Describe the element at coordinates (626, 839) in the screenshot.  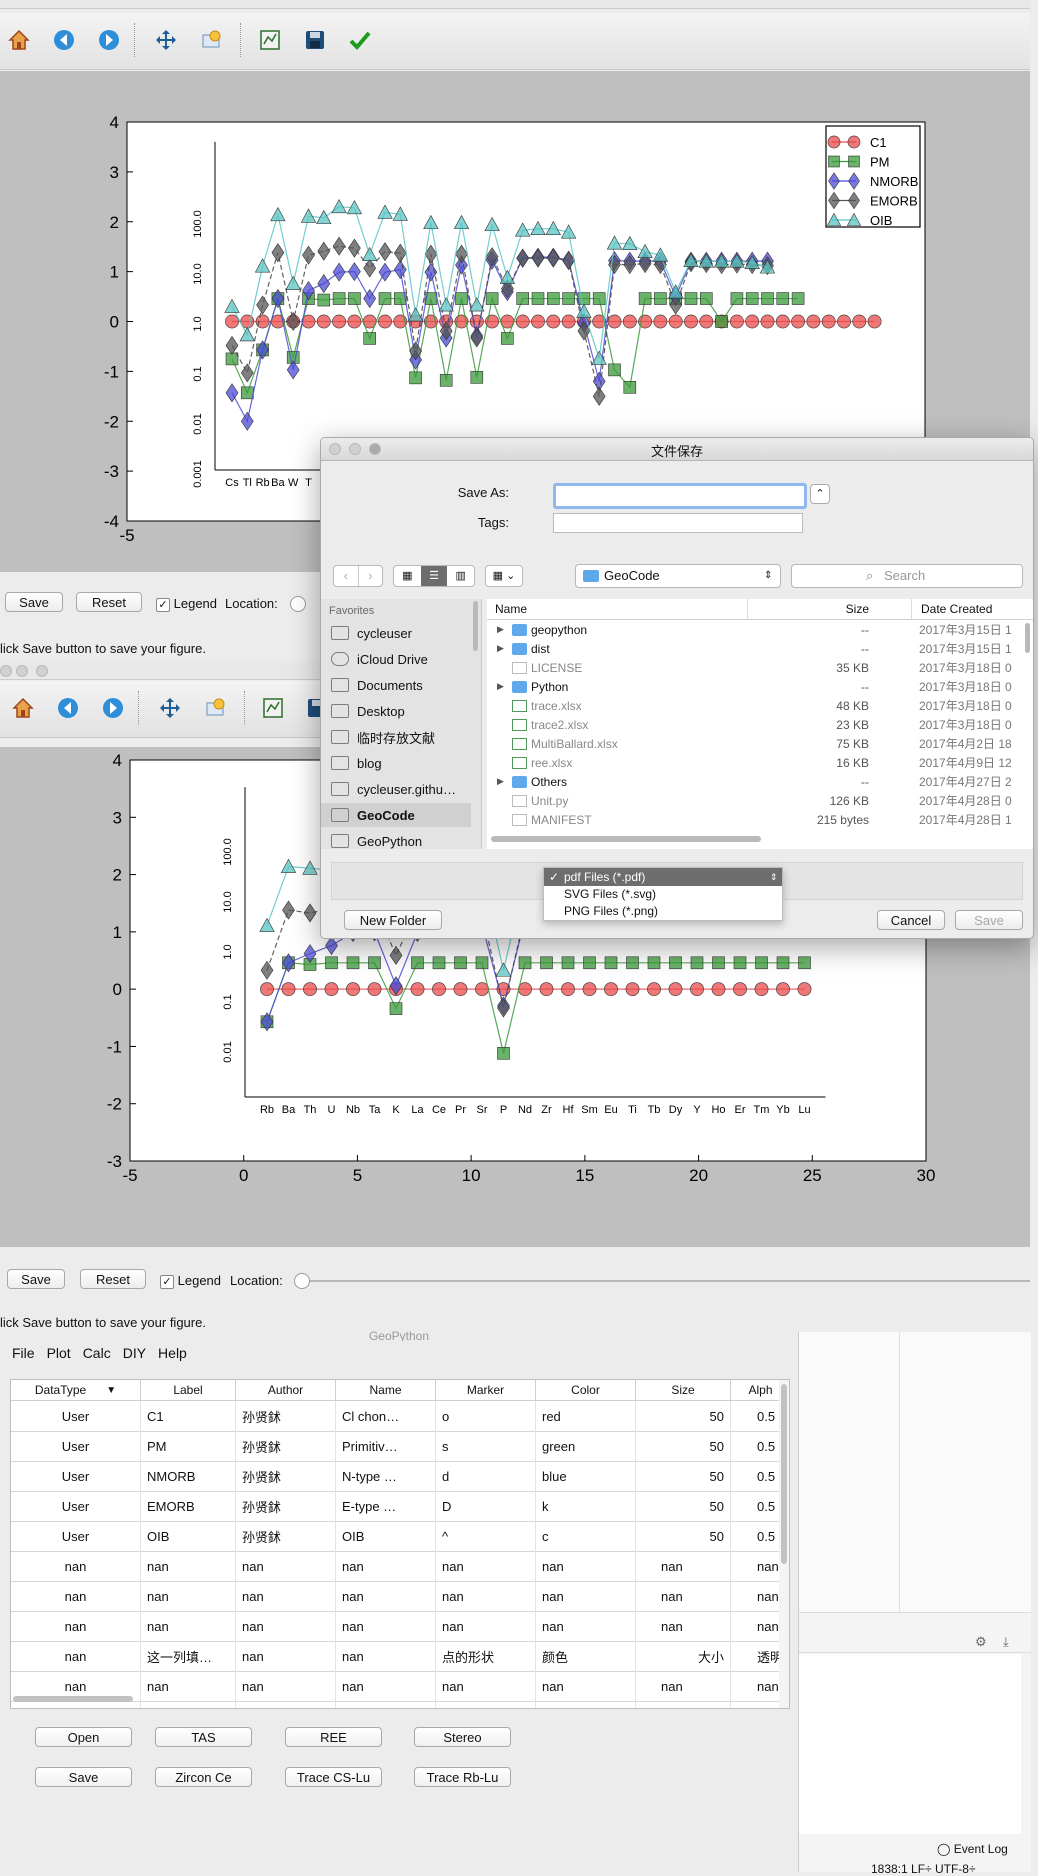
I see `file-list-hscroll` at that location.